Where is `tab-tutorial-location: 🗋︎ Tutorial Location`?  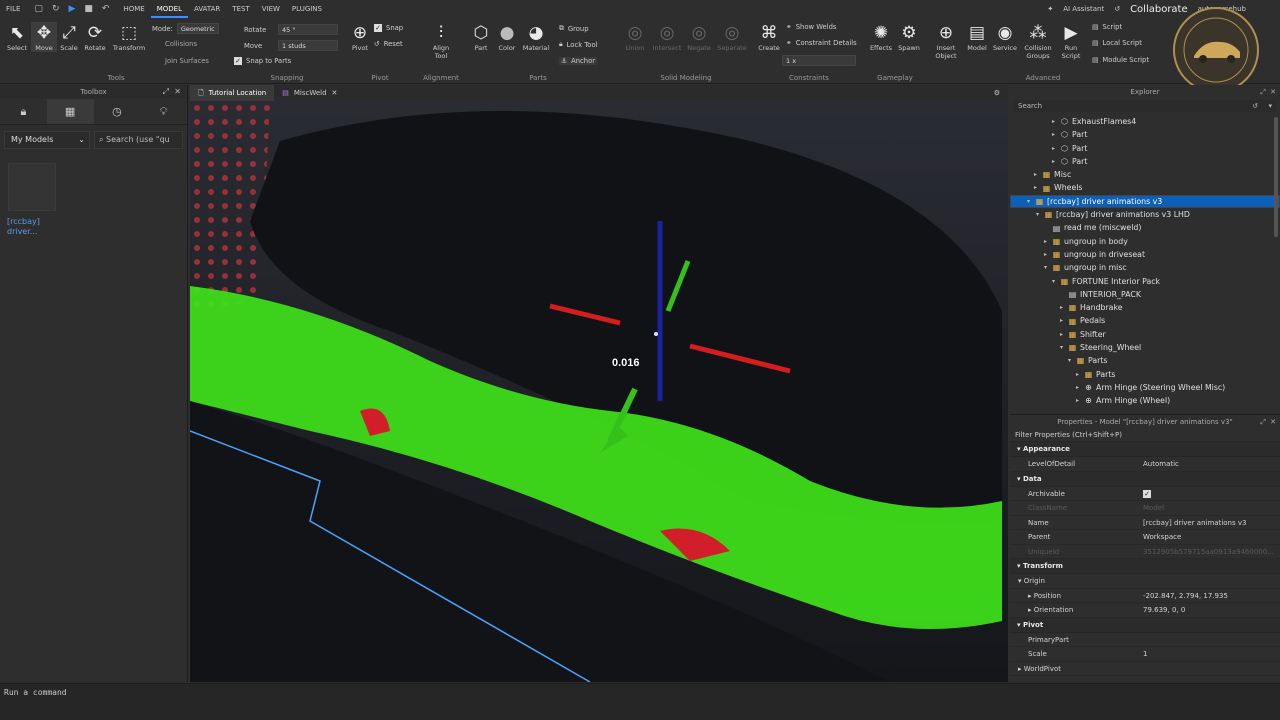
tab-tutorial-location: 🗋︎ Tutorial Location is located at coordinates (232, 93).